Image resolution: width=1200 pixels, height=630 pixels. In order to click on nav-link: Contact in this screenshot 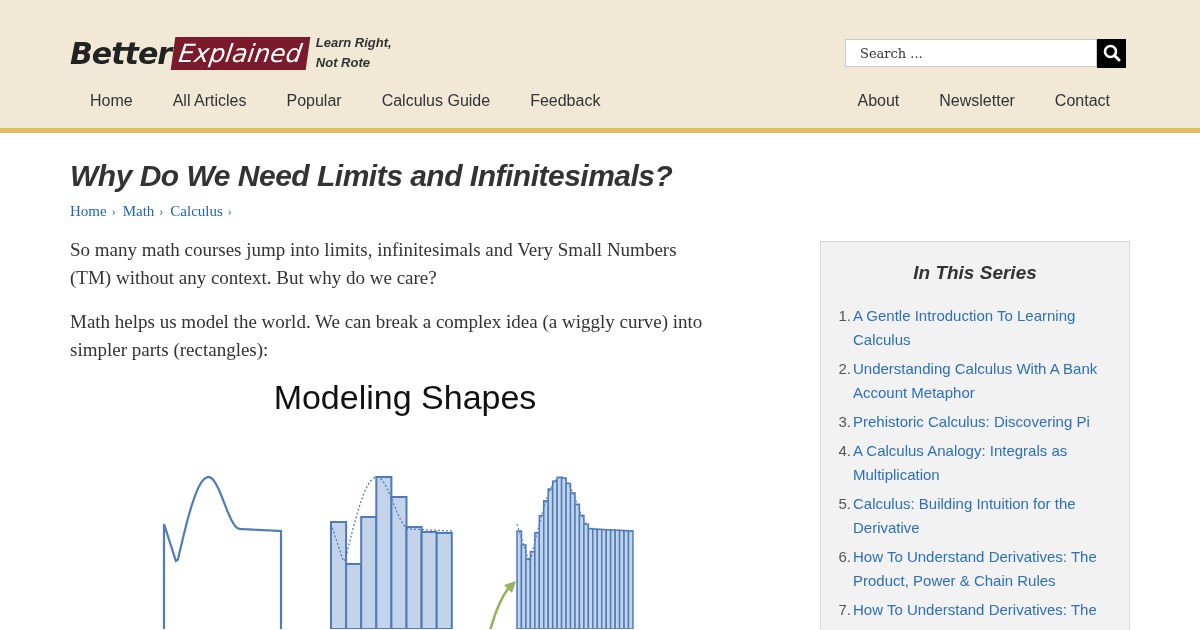, I will do `click(1082, 101)`.